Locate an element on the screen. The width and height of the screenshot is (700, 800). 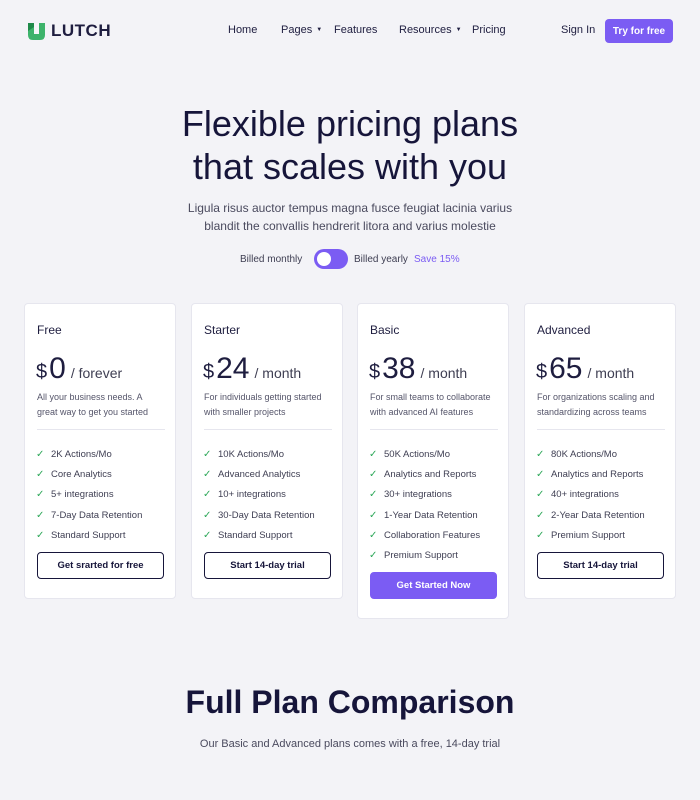
feature-item: ✓ Premium Support is located at coordinates (424, 555).